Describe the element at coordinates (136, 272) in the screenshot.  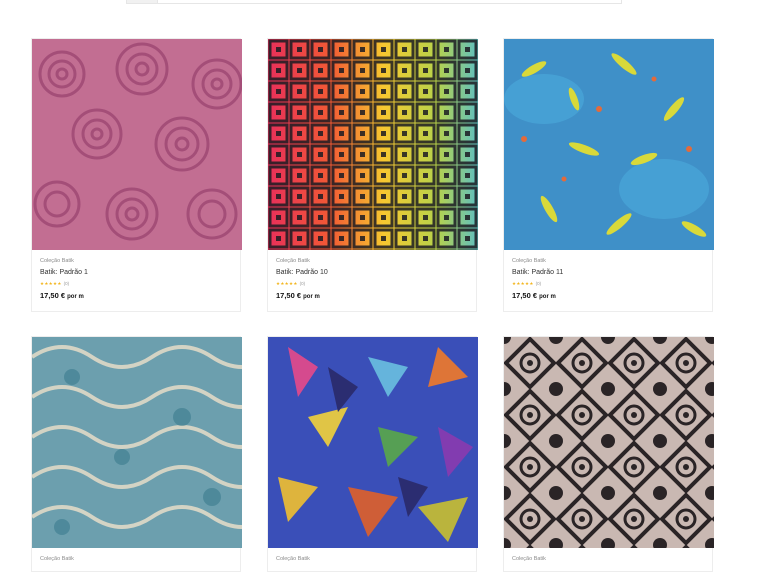
I see `product-name: Batik: Padrão 1` at that location.